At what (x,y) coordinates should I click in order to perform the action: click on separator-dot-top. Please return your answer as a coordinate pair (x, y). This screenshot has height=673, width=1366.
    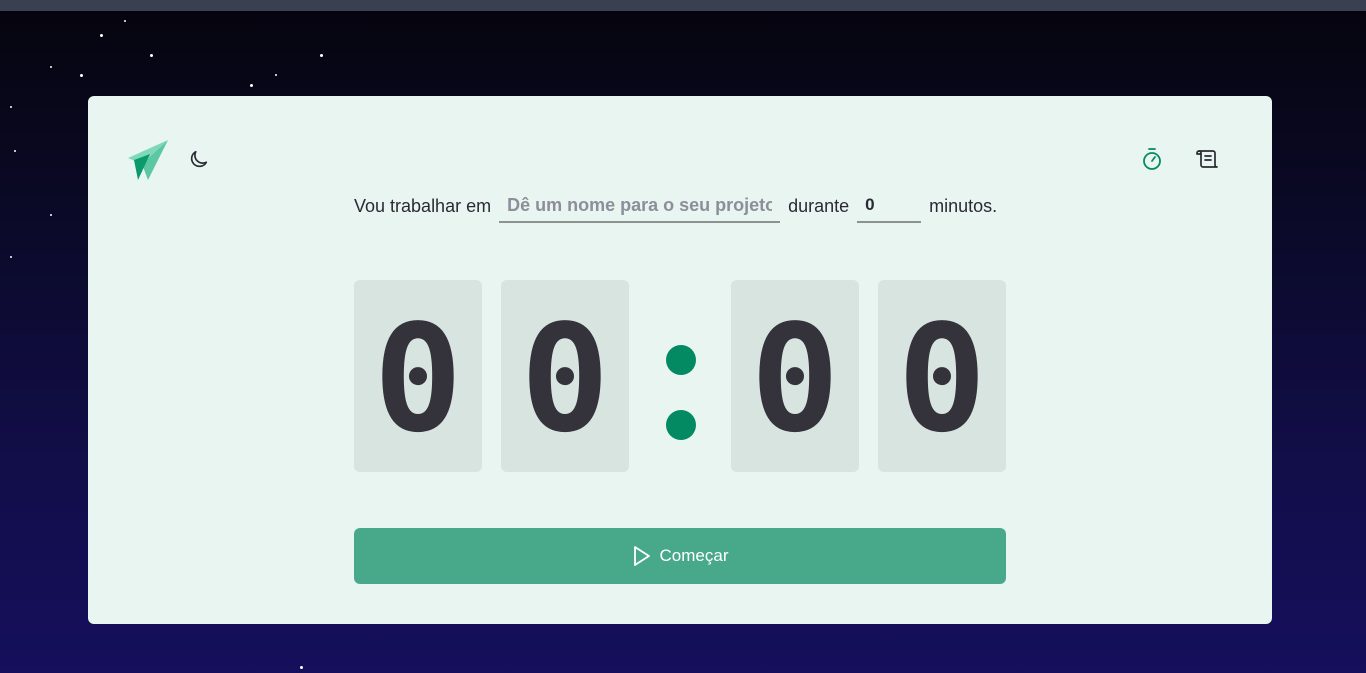
    Looking at the image, I should click on (681, 360).